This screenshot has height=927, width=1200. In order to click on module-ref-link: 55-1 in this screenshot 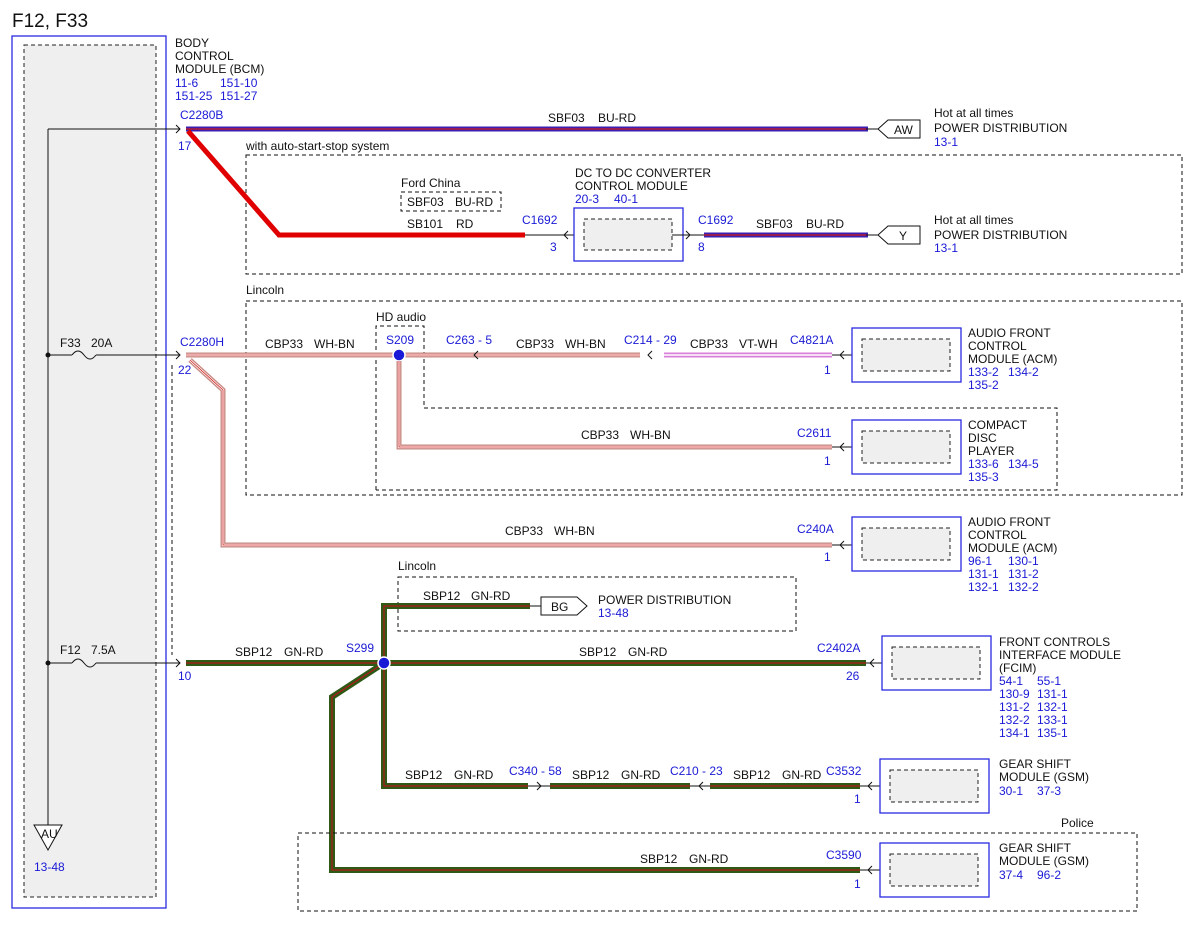, I will do `click(1049, 681)`.